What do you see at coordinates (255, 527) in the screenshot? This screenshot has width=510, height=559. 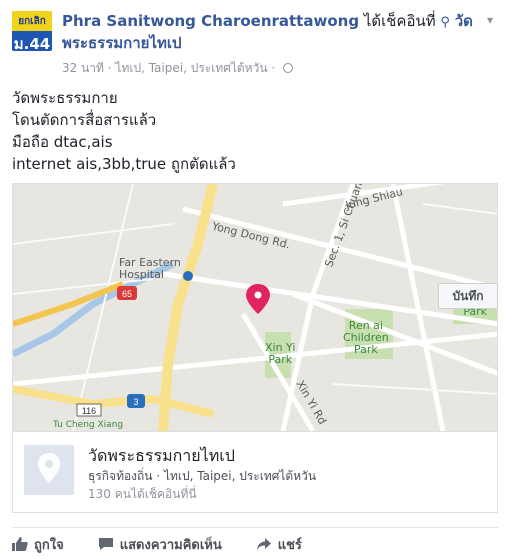 I see `actions-divider` at bounding box center [255, 527].